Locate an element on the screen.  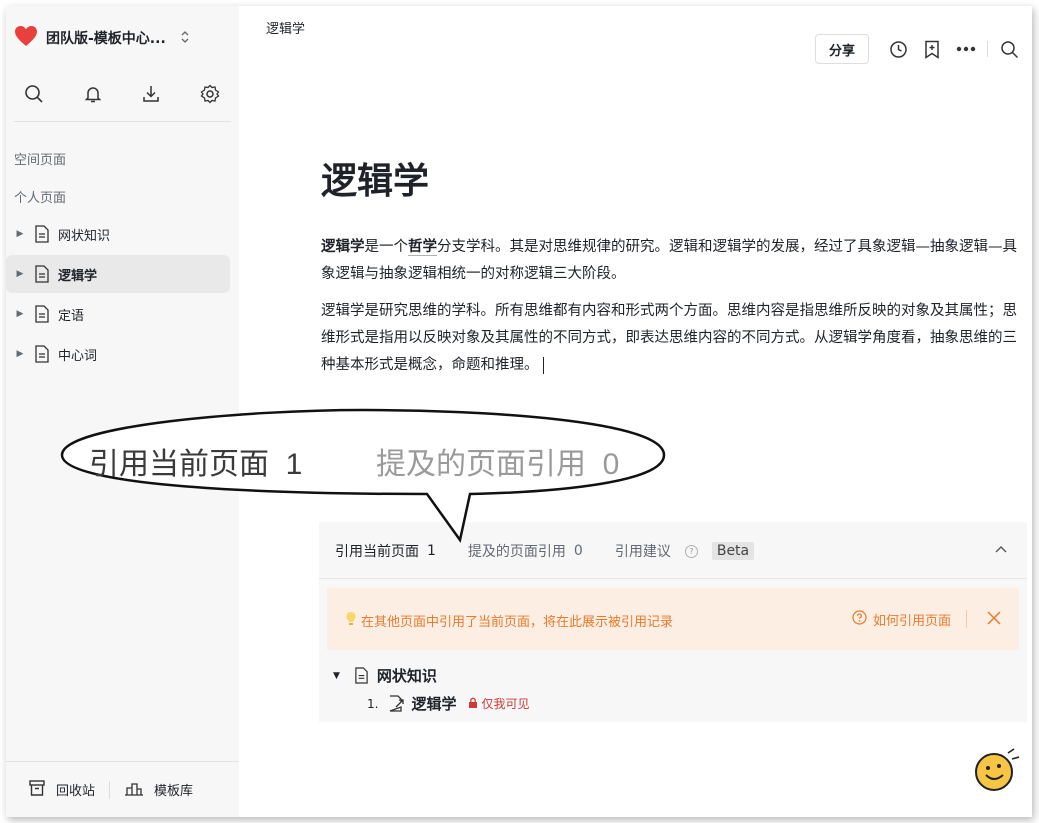
section-personal-pages: 个人页面 is located at coordinates (40, 196).